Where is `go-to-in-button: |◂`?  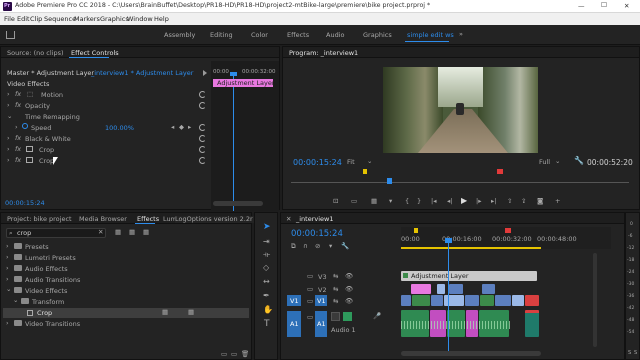 go-to-in-button: |◂ is located at coordinates (433, 201).